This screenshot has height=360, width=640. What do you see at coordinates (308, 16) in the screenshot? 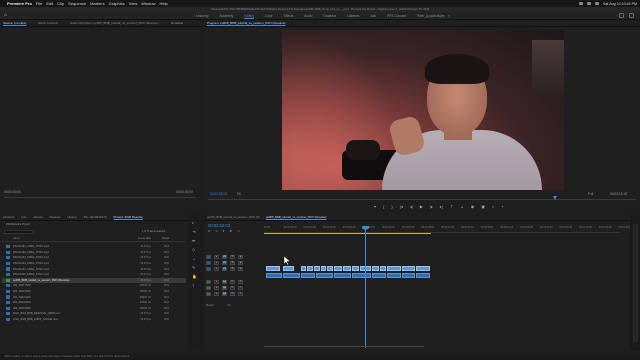
I see `workspace-audio: Audio` at bounding box center [308, 16].